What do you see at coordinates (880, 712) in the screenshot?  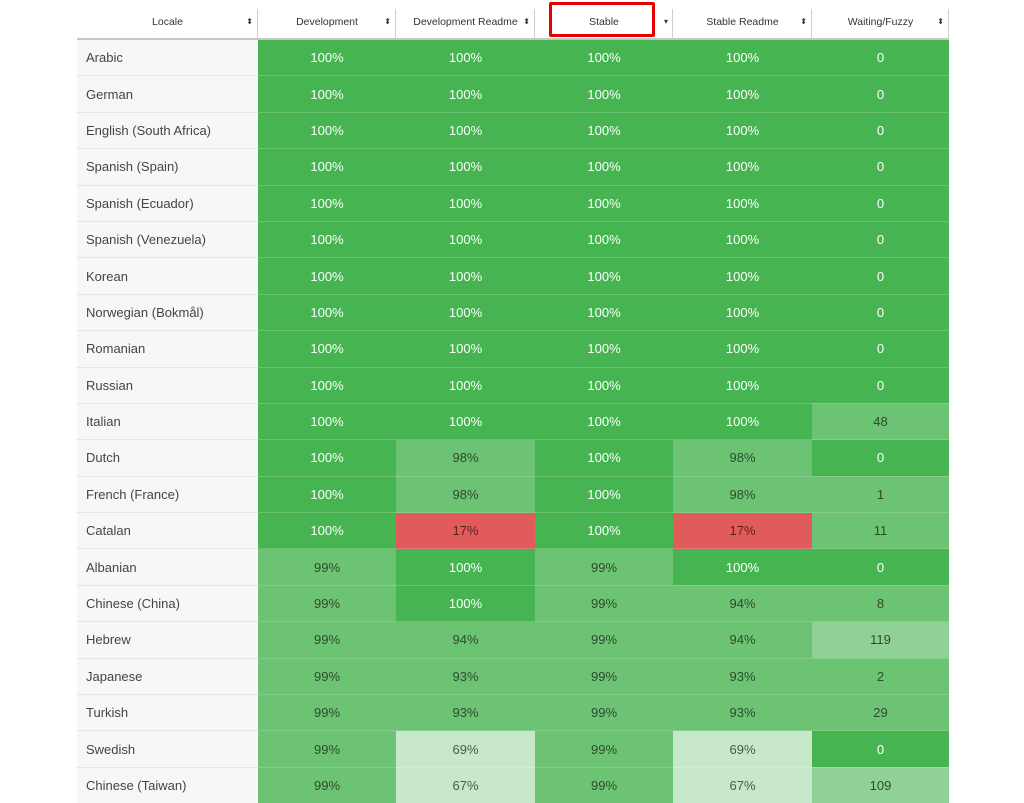 I see `waiting-fuzzy-cell: 29` at bounding box center [880, 712].